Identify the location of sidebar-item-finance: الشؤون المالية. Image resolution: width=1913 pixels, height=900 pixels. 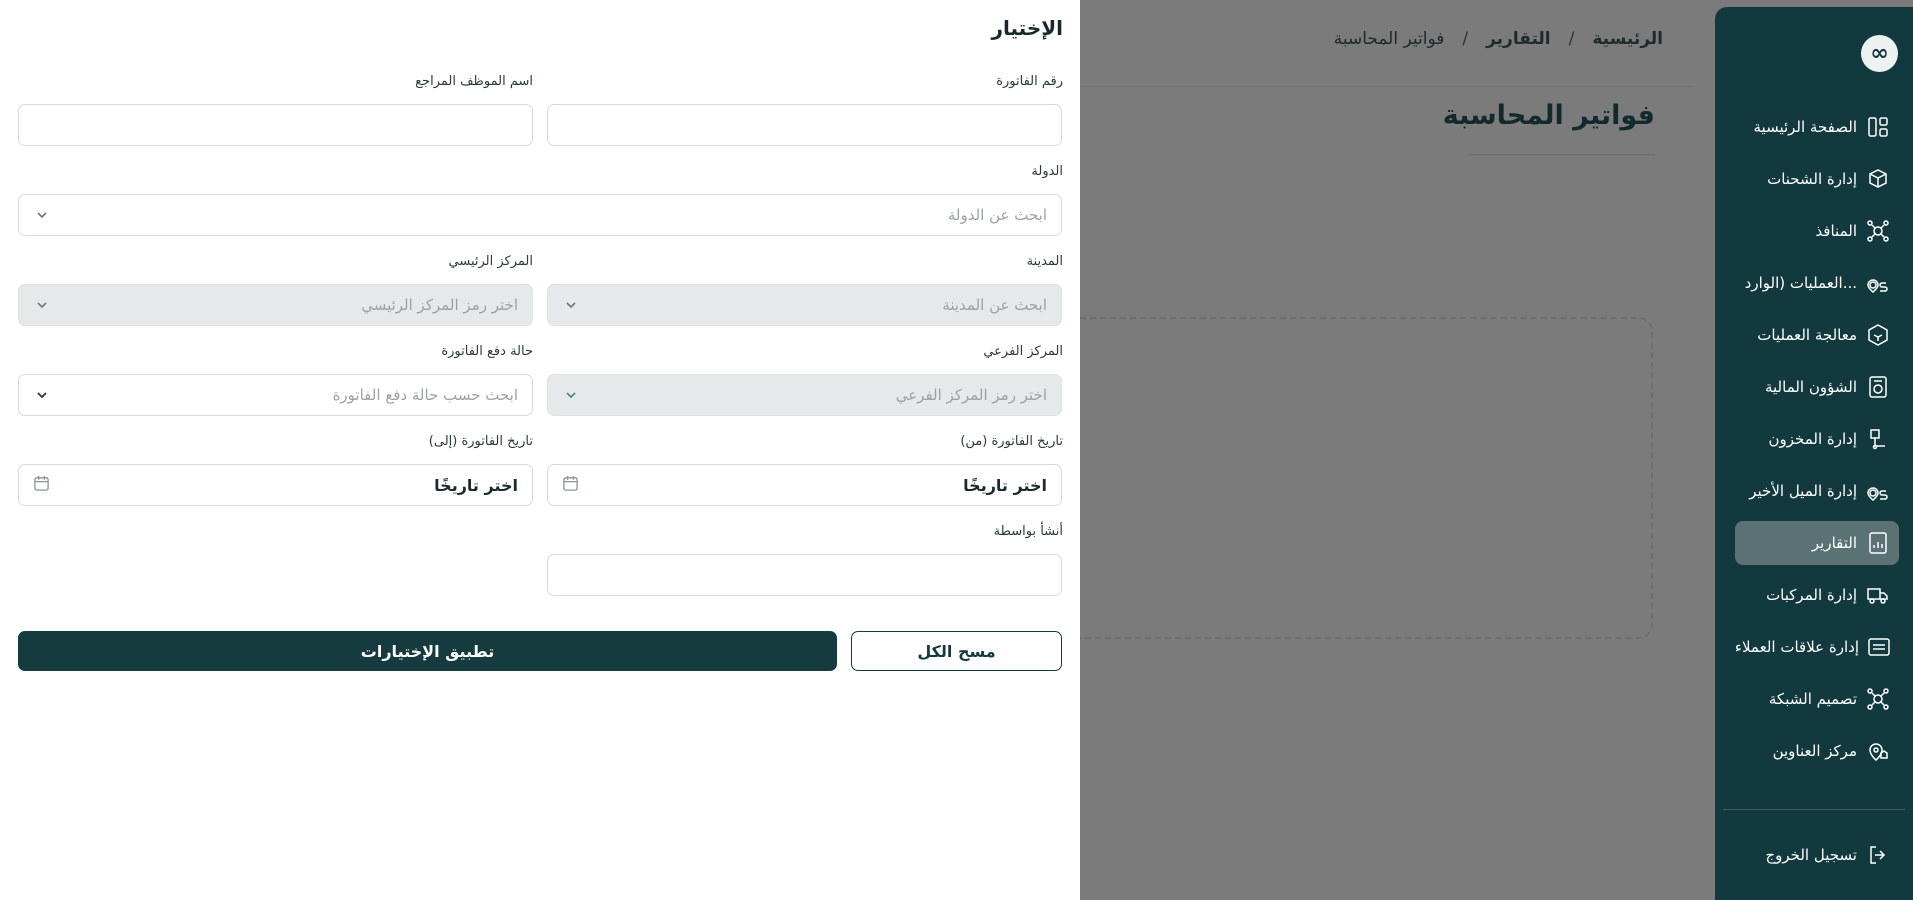
(1817, 387).